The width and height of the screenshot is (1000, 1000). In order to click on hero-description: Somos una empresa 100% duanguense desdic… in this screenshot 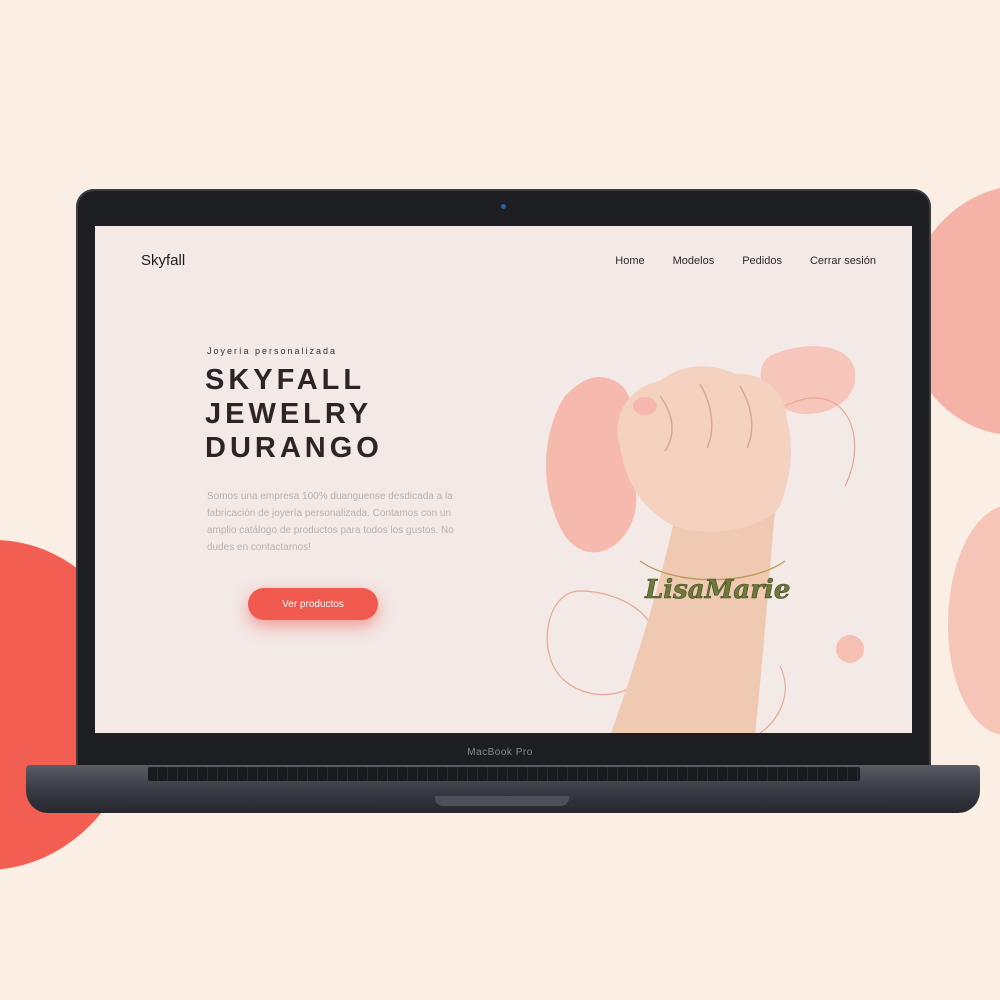, I will do `click(330, 522)`.